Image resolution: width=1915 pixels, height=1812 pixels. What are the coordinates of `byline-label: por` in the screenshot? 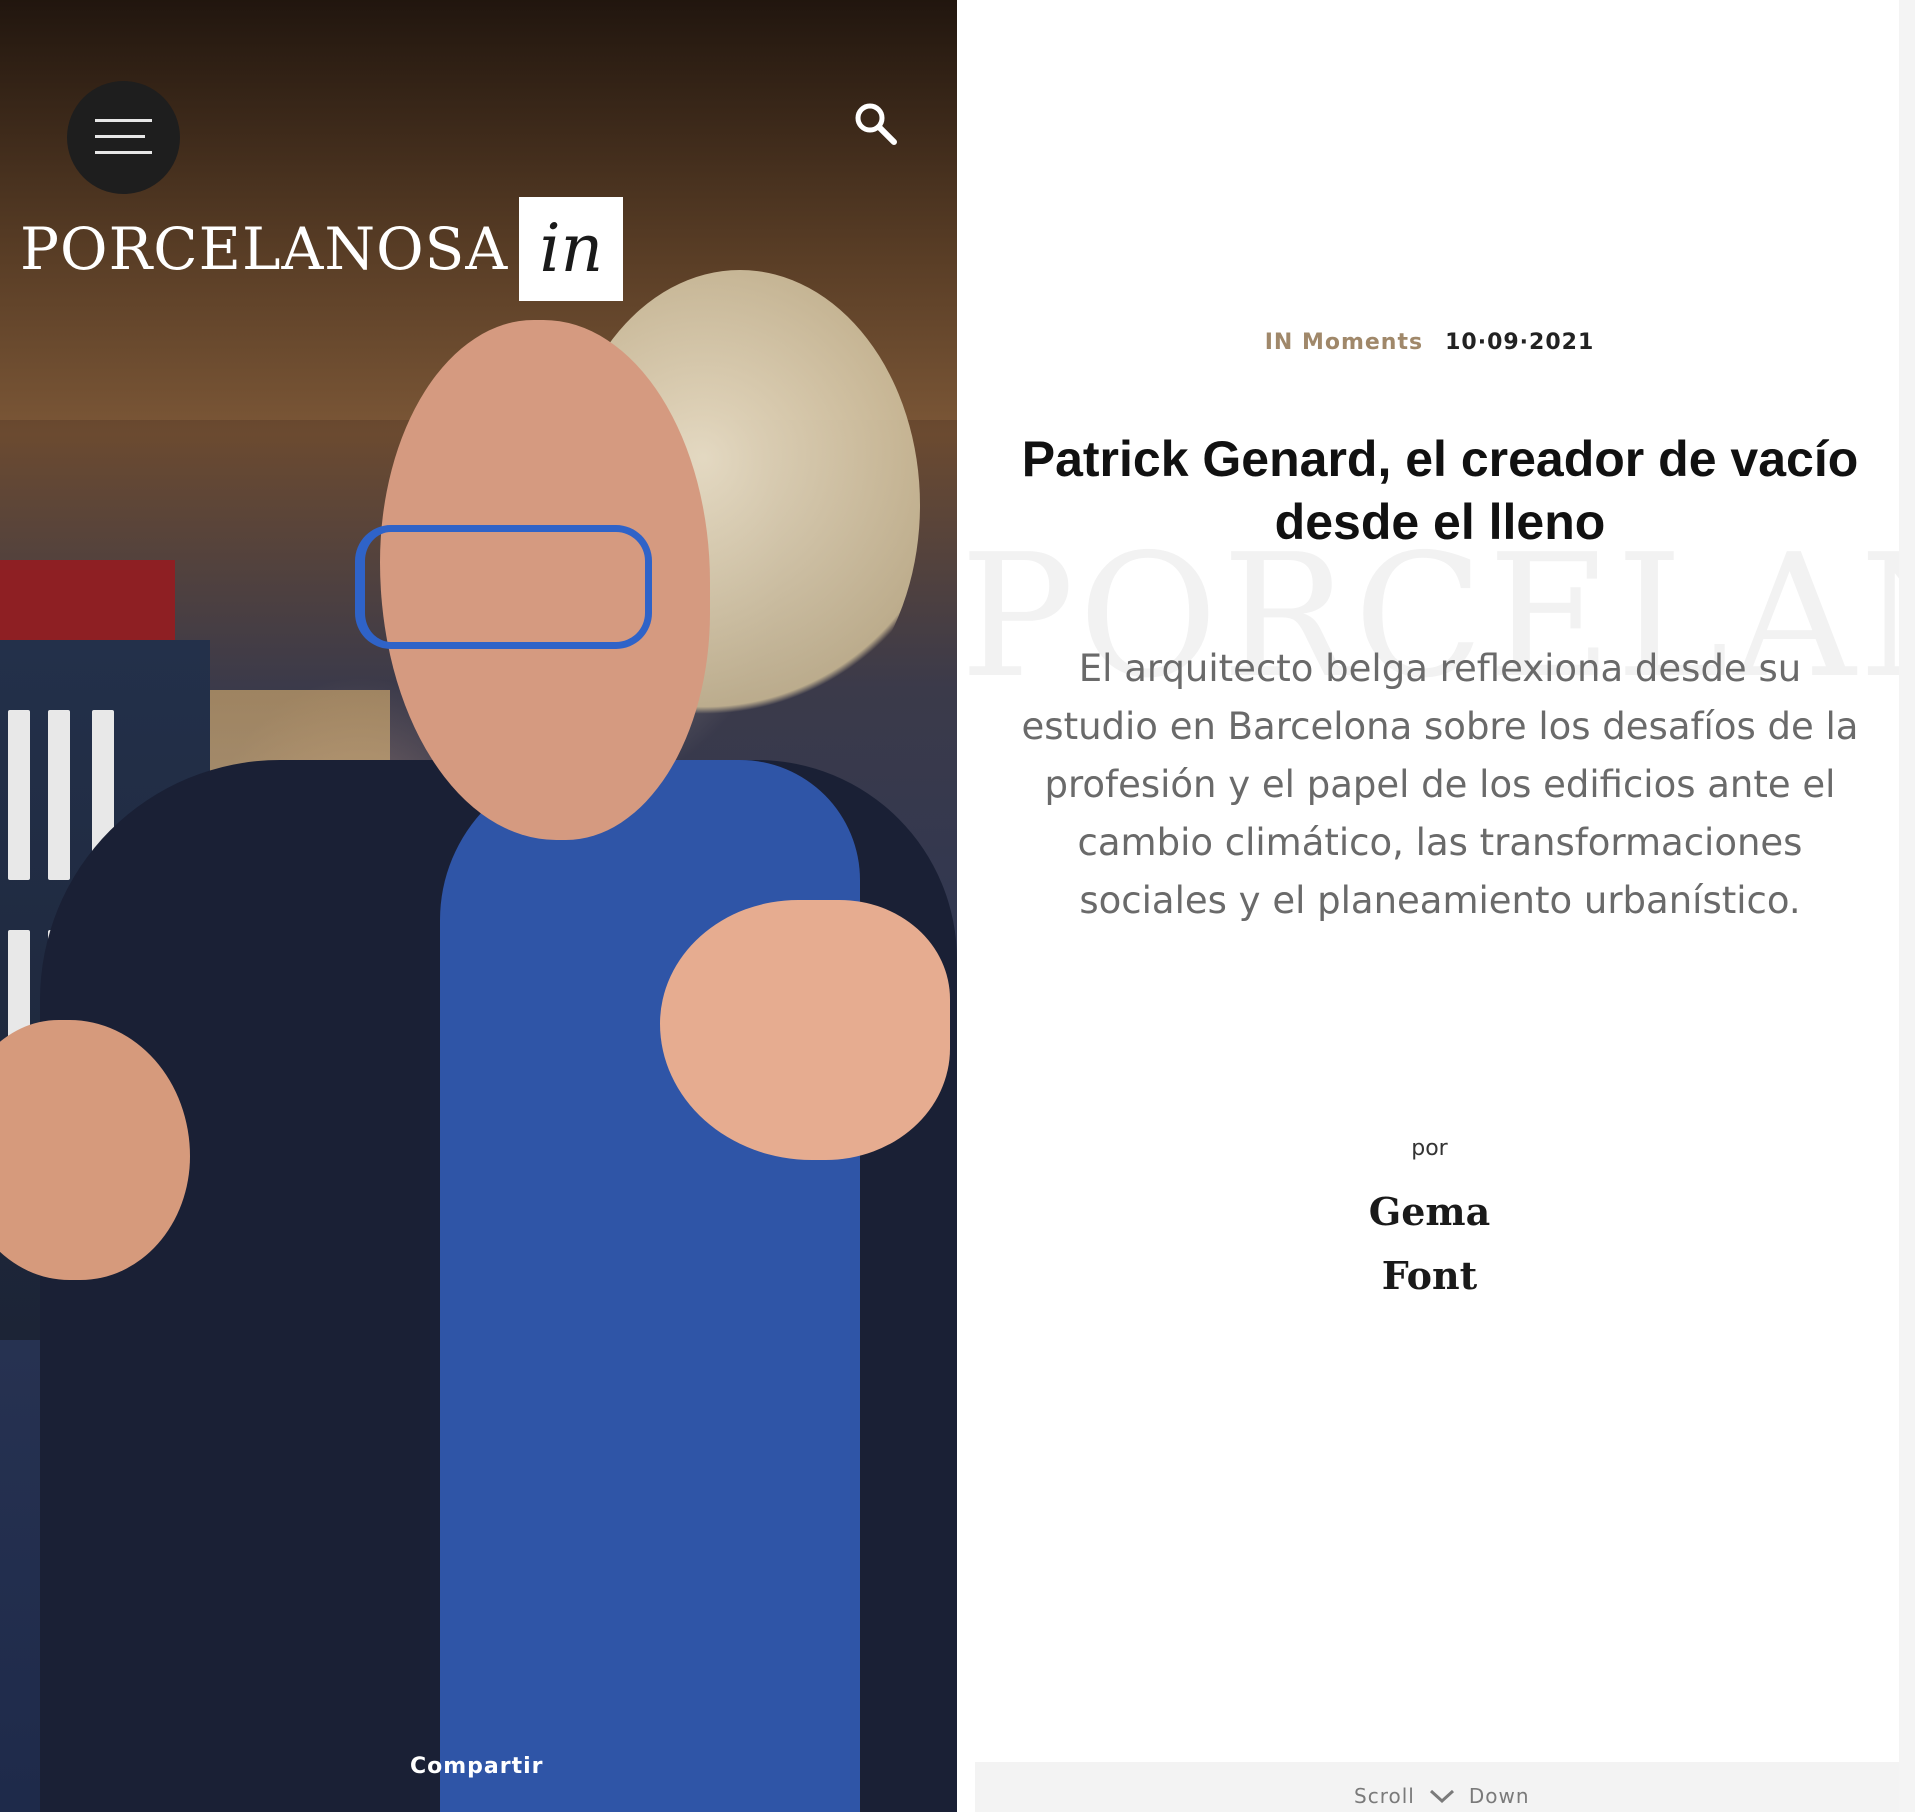 It's located at (1429, 1148).